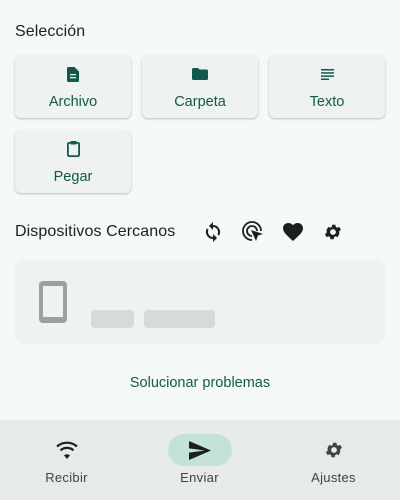  What do you see at coordinates (112, 319) in the screenshot?
I see `skeleton-tag` at bounding box center [112, 319].